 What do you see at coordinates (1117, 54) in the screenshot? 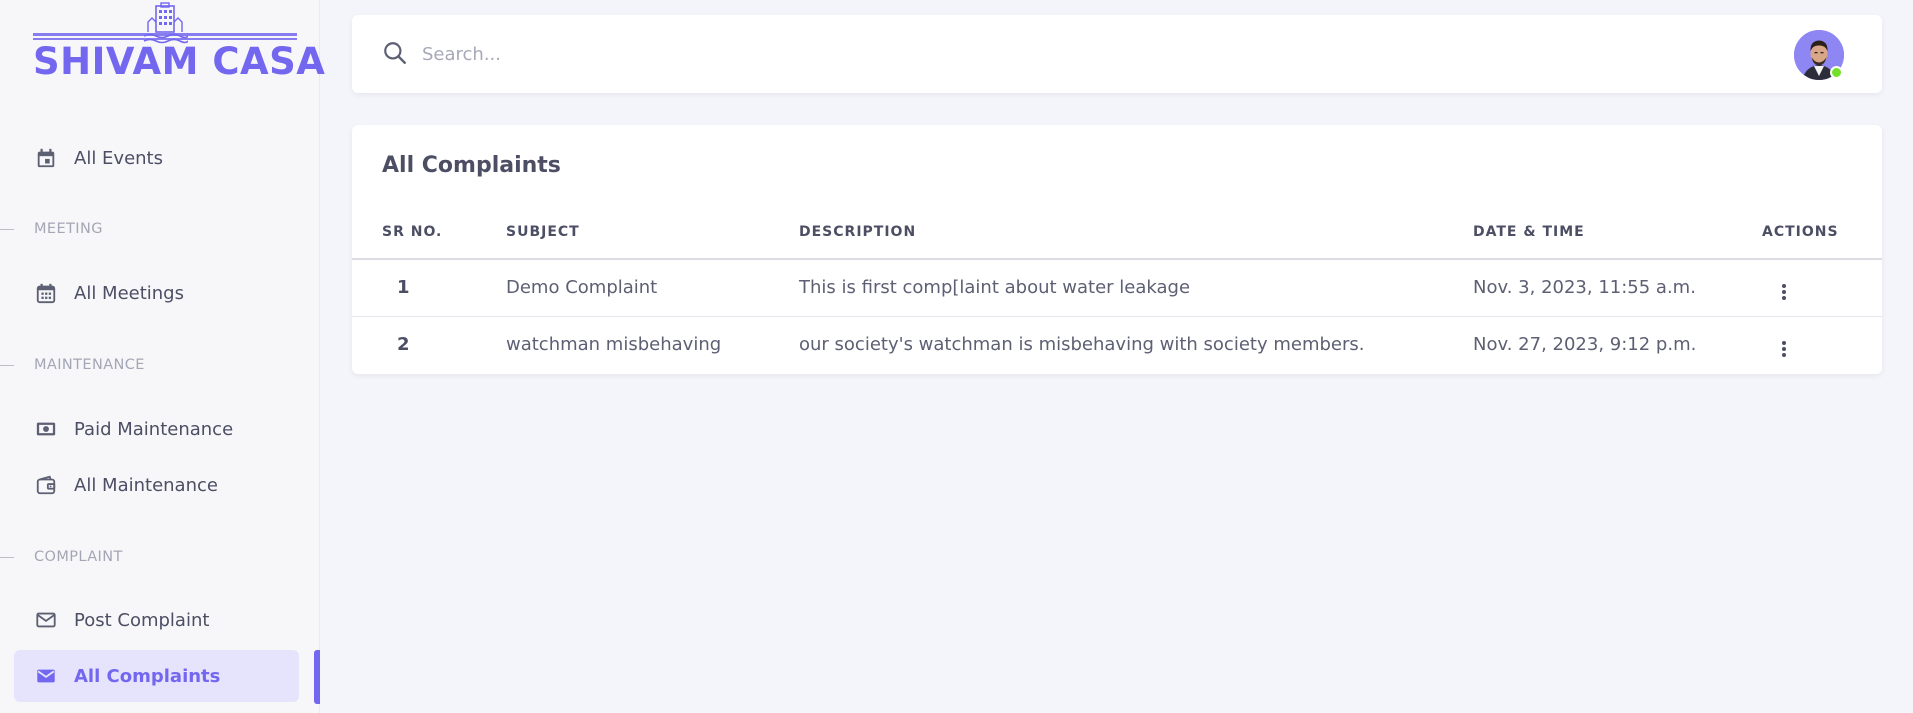
I see `top-navbar` at bounding box center [1117, 54].